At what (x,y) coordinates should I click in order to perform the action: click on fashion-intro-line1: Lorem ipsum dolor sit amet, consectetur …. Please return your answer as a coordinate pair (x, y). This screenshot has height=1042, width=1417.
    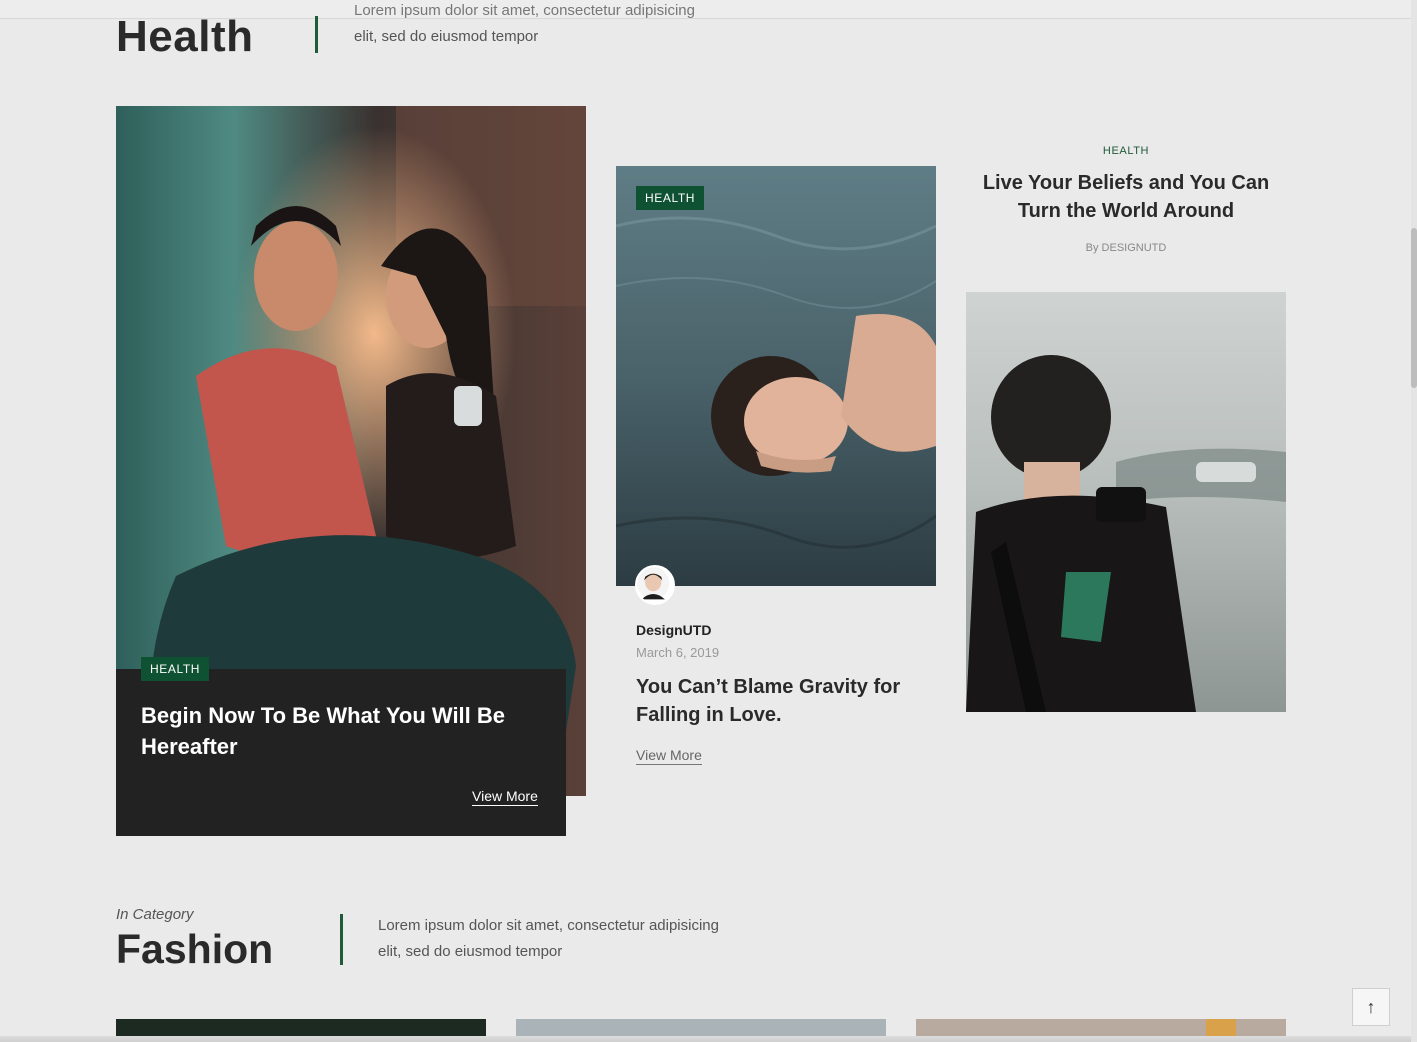
    Looking at the image, I should click on (548, 925).